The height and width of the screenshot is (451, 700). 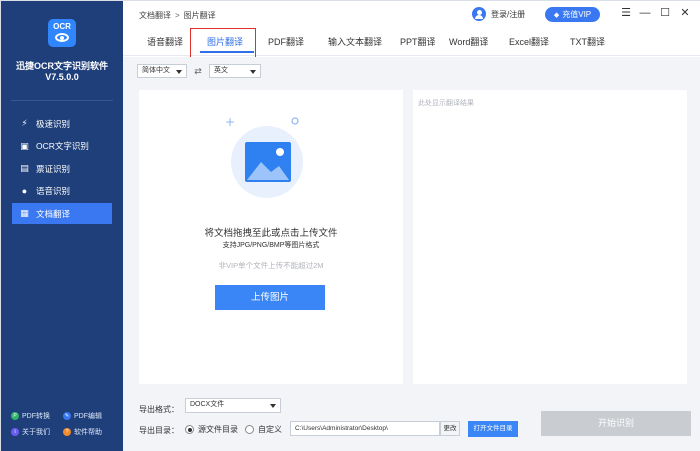 What do you see at coordinates (270, 429) in the screenshot?
I see `radio-custom-label: 自定义` at bounding box center [270, 429].